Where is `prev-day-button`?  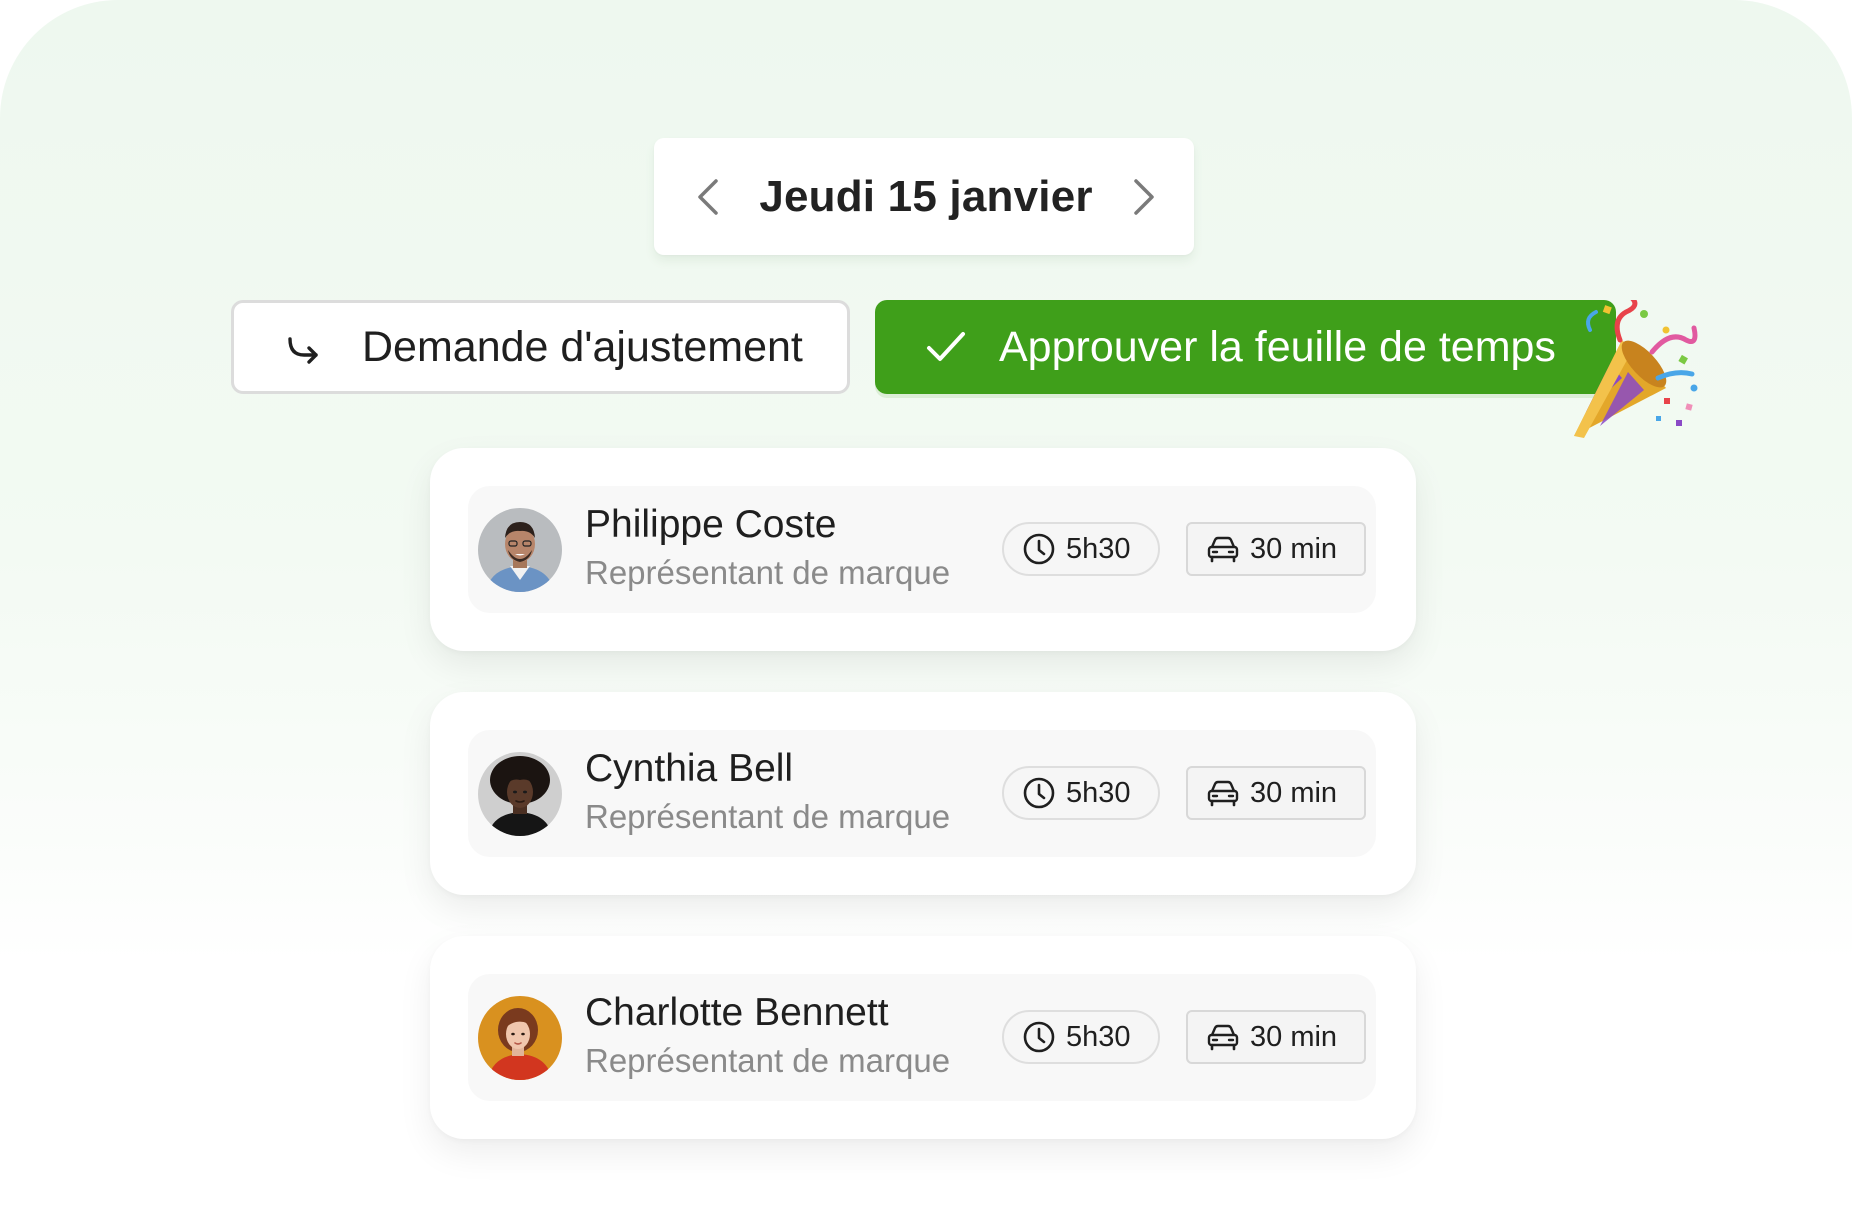 prev-day-button is located at coordinates (708, 197).